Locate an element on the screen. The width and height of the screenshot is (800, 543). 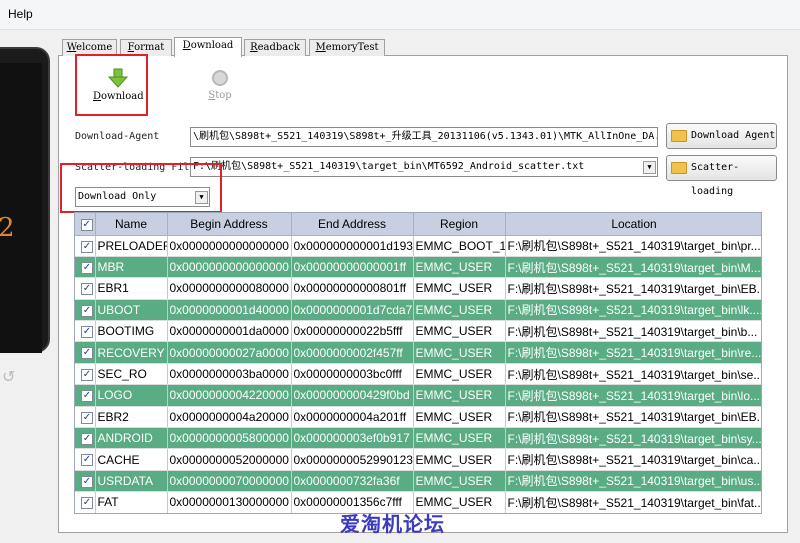
cell-end-address: 0x000000000429f0bd is located at coordinates (352, 395).